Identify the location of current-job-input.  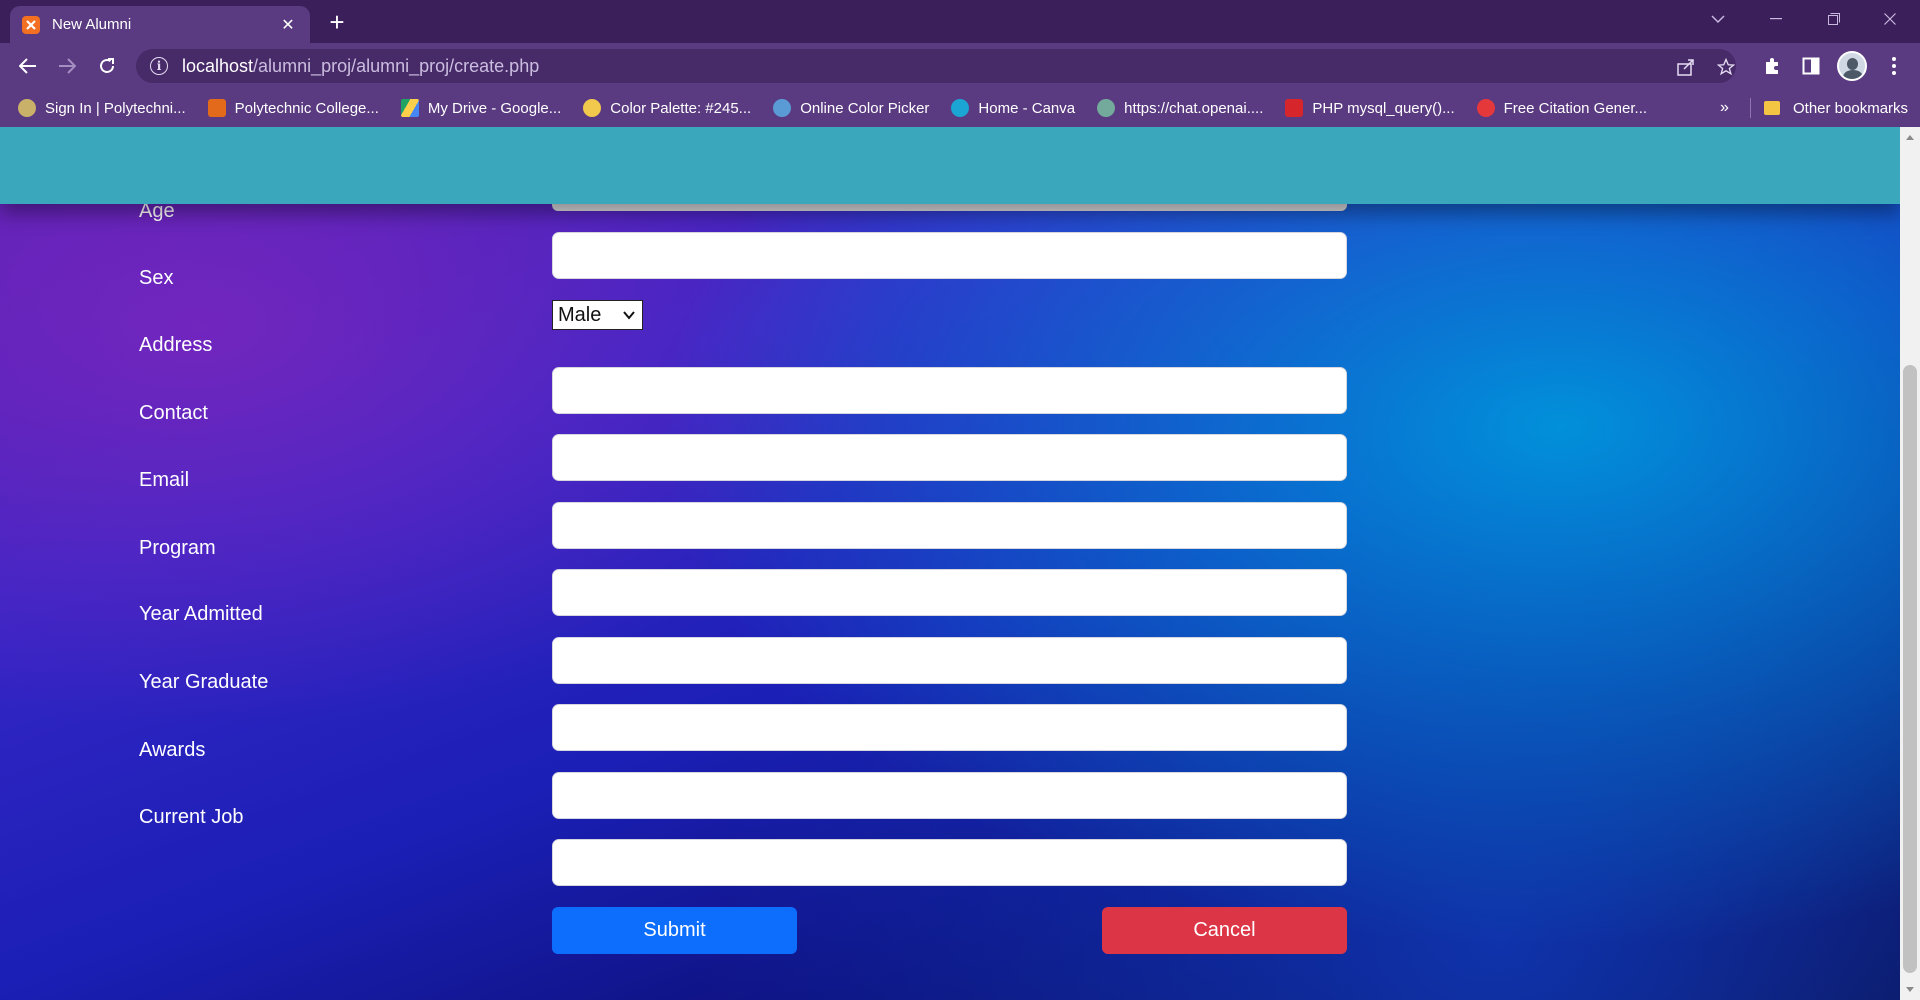
(949, 862).